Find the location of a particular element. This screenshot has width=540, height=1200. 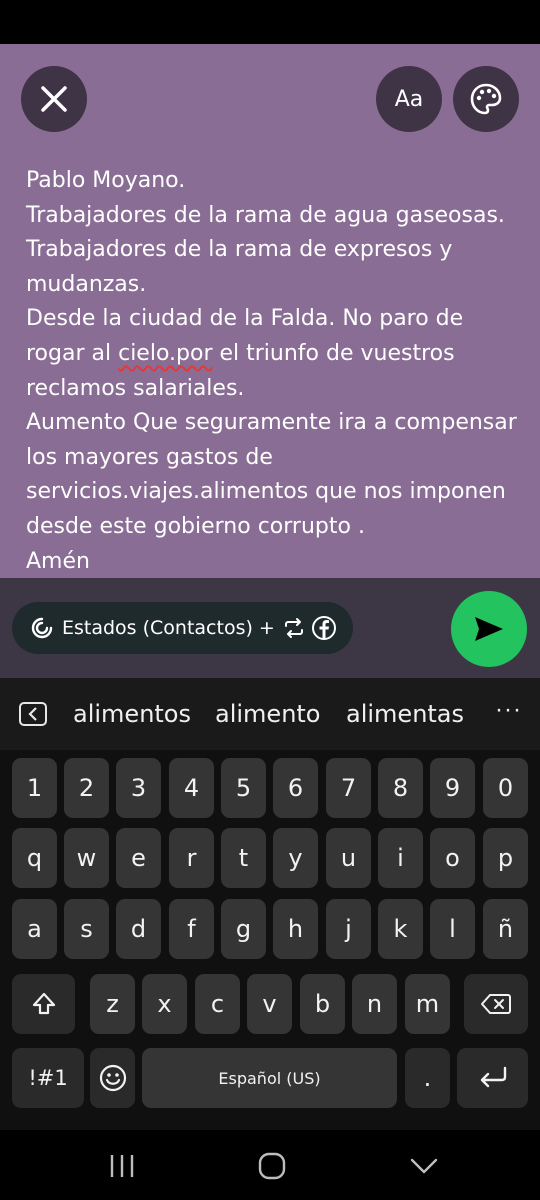

backspace-key is located at coordinates (496, 1004).